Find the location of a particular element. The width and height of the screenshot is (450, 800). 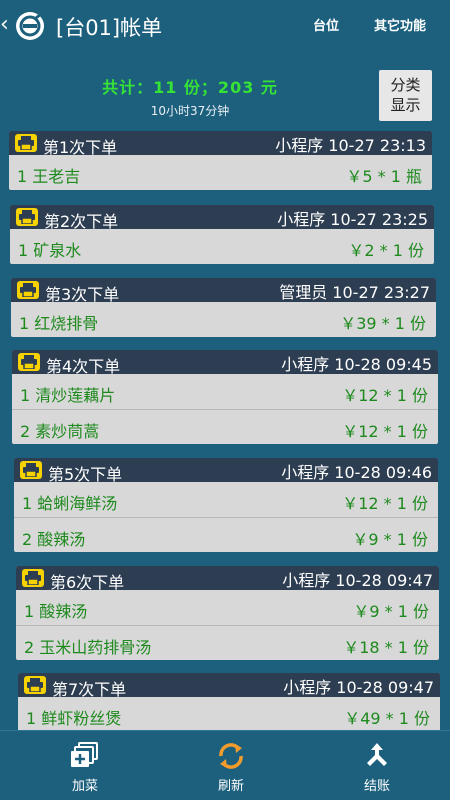

order-item: 1 矿泉水 ￥2 * 1 份 is located at coordinates (222, 246).